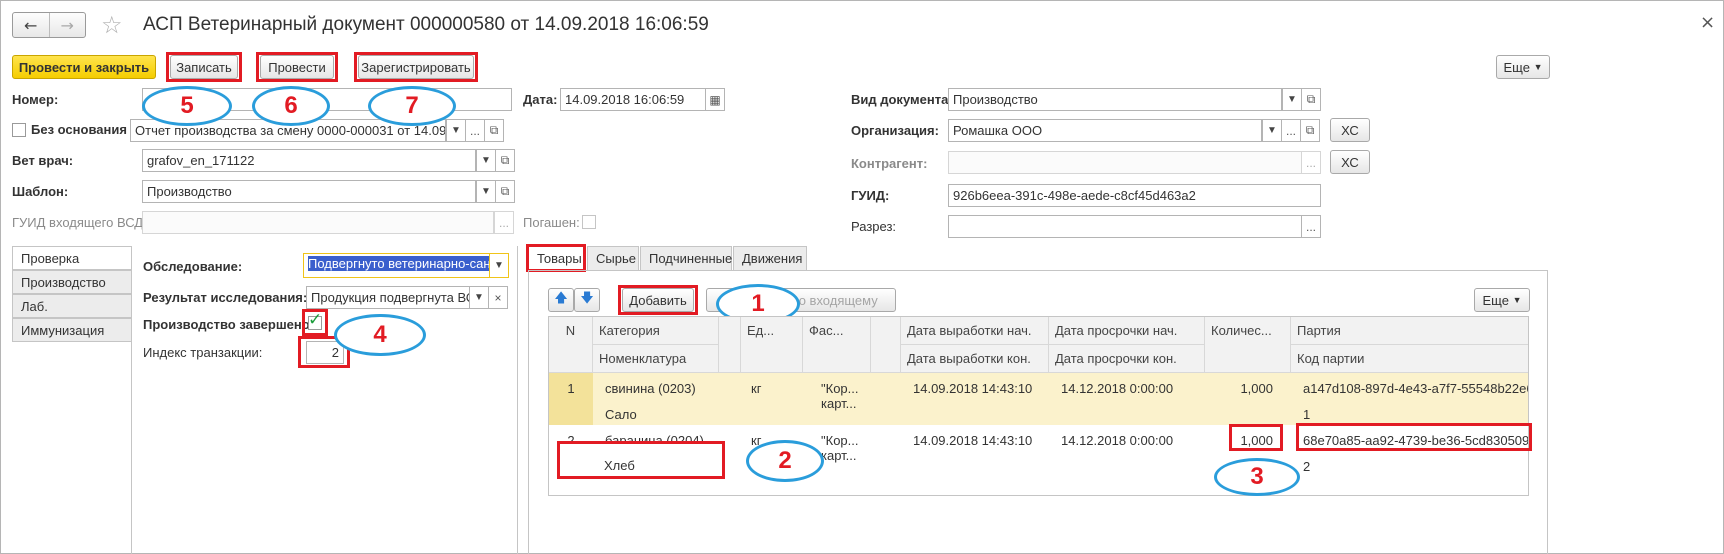 This screenshot has height=554, width=1724. Describe the element at coordinates (67, 25) in the screenshot. I see `forward-icon: →` at that location.